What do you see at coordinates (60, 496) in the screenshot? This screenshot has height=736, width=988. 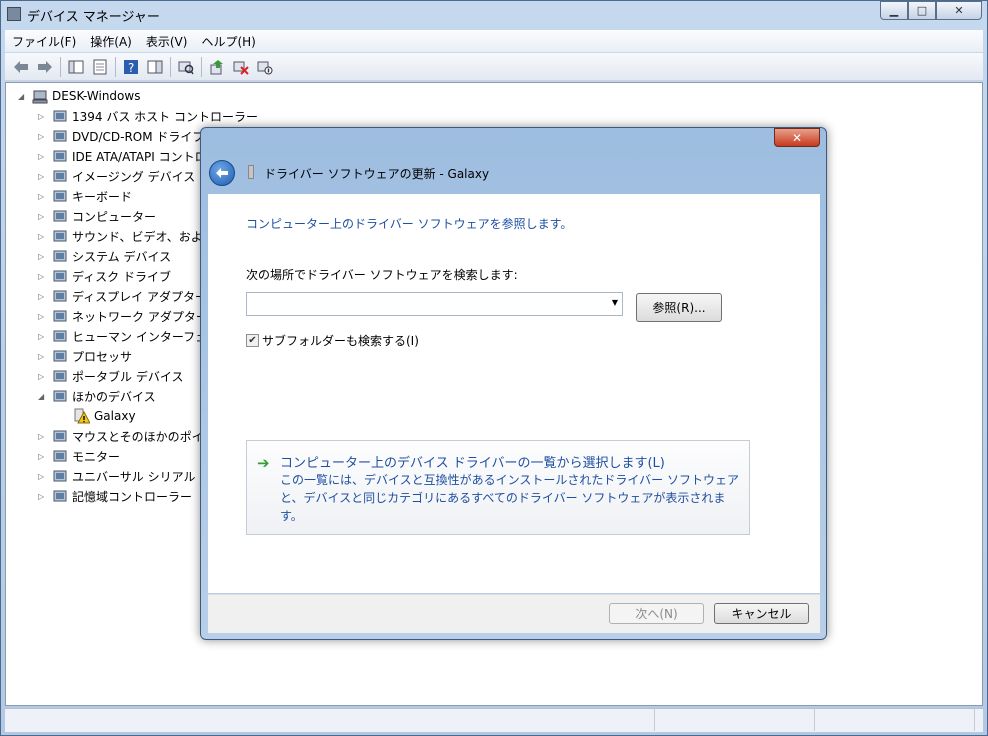 I see `storage-controller-icon` at bounding box center [60, 496].